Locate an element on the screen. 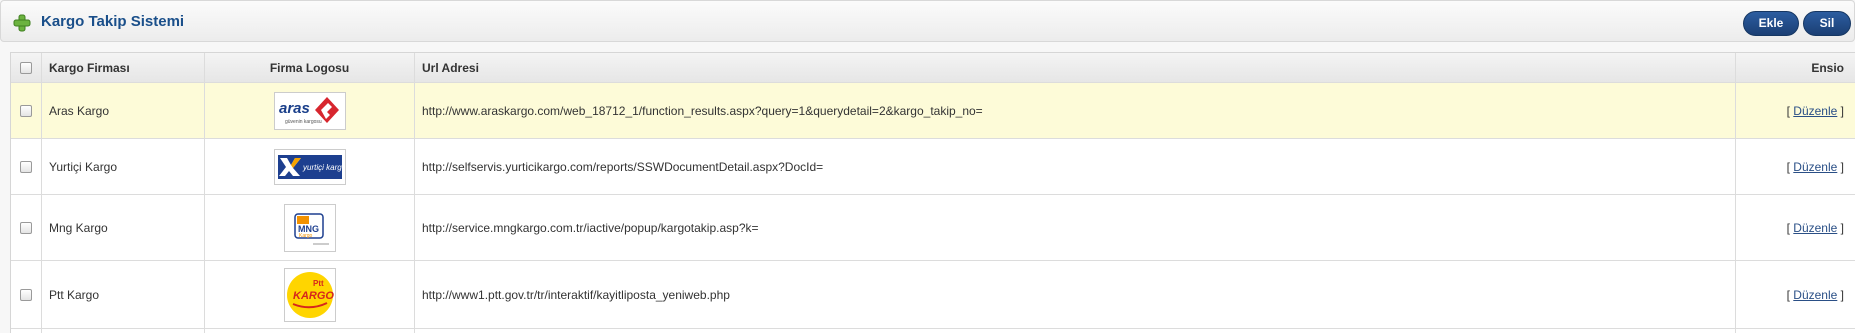 The height and width of the screenshot is (333, 1855). column-header-firm: Kargo Firması is located at coordinates (123, 67).